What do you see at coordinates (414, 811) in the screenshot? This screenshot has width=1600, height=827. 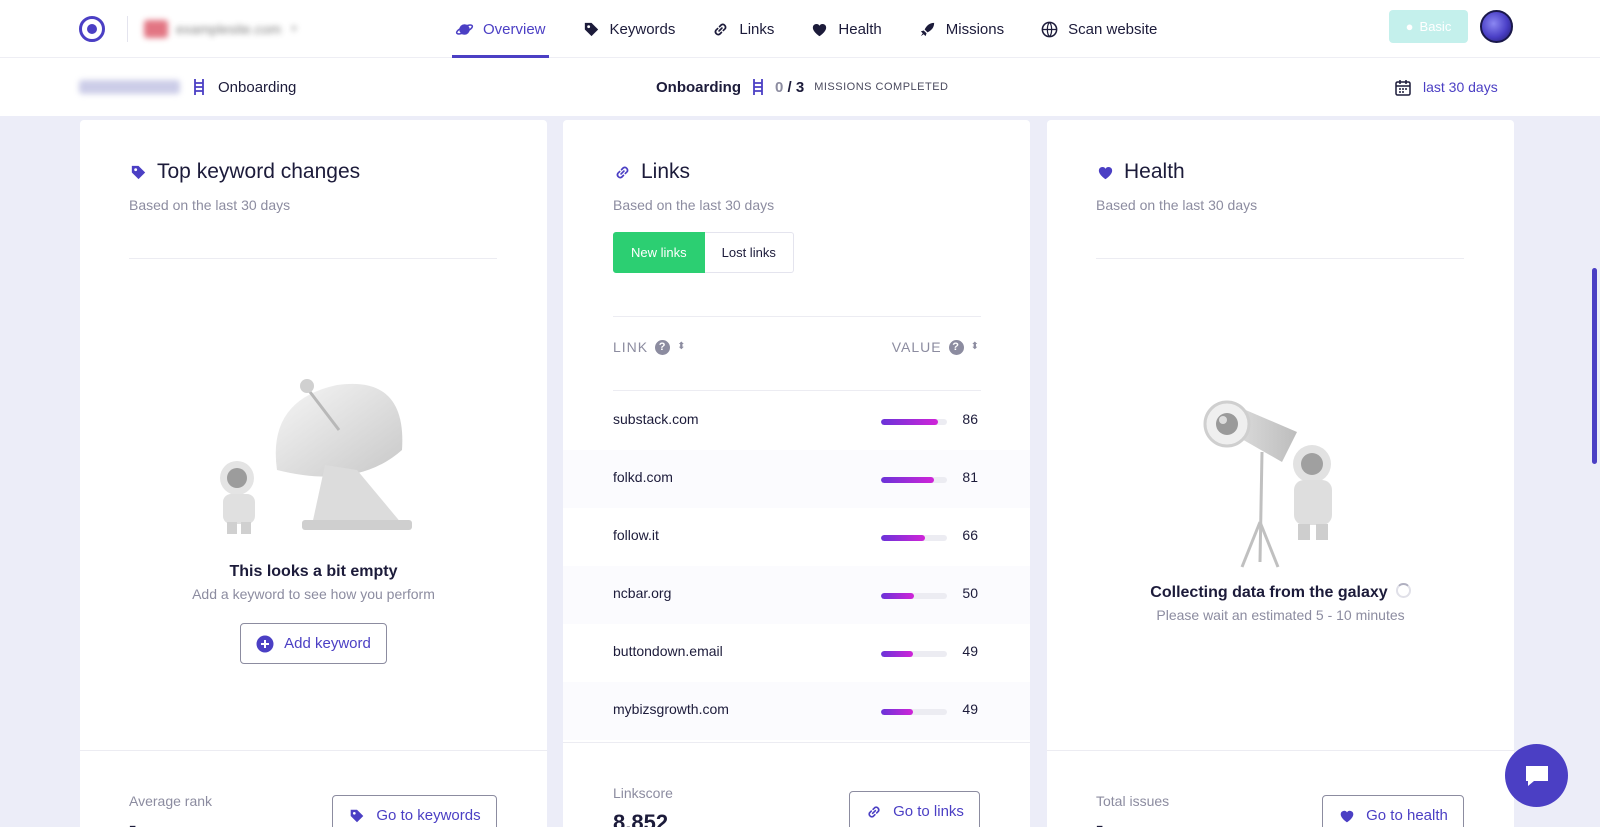 I see `go-to-keywords-button: Go to keywords` at bounding box center [414, 811].